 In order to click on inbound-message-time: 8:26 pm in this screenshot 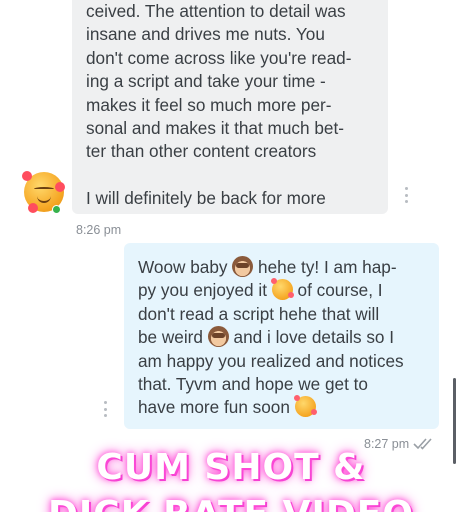, I will do `click(99, 230)`.